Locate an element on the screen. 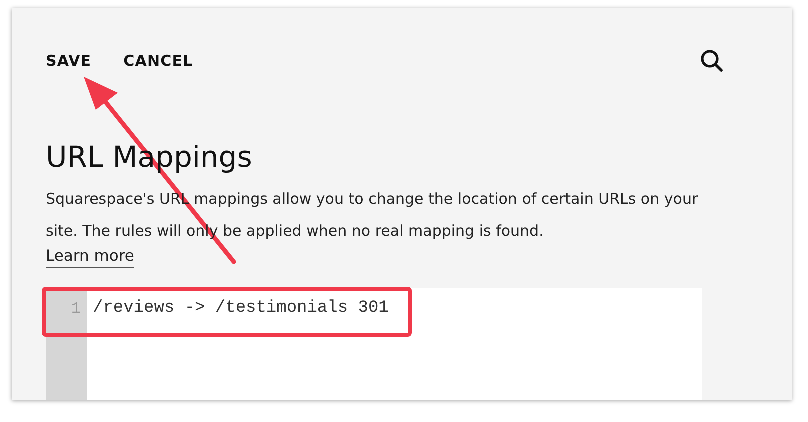 The width and height of the screenshot is (808, 422). line-number: 1 is located at coordinates (76, 309).